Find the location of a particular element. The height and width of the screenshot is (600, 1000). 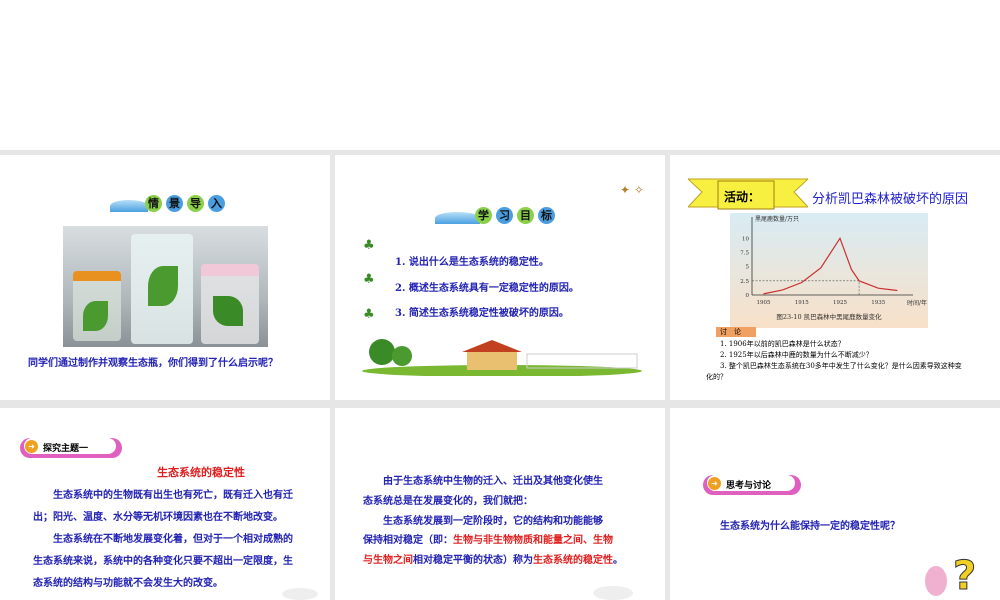

slide-1: 情景导入 同学们通过制作并观察生态瓶，你们得到了什么启示呢？ is located at coordinates (165, 277).